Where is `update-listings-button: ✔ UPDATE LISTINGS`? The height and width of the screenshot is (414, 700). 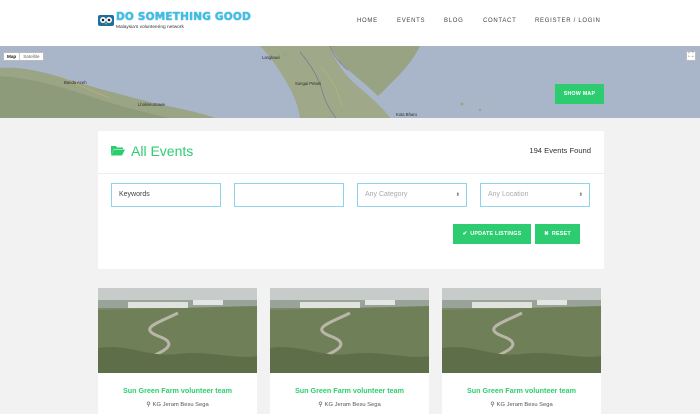
update-listings-button: ✔ UPDATE LISTINGS is located at coordinates (492, 234).